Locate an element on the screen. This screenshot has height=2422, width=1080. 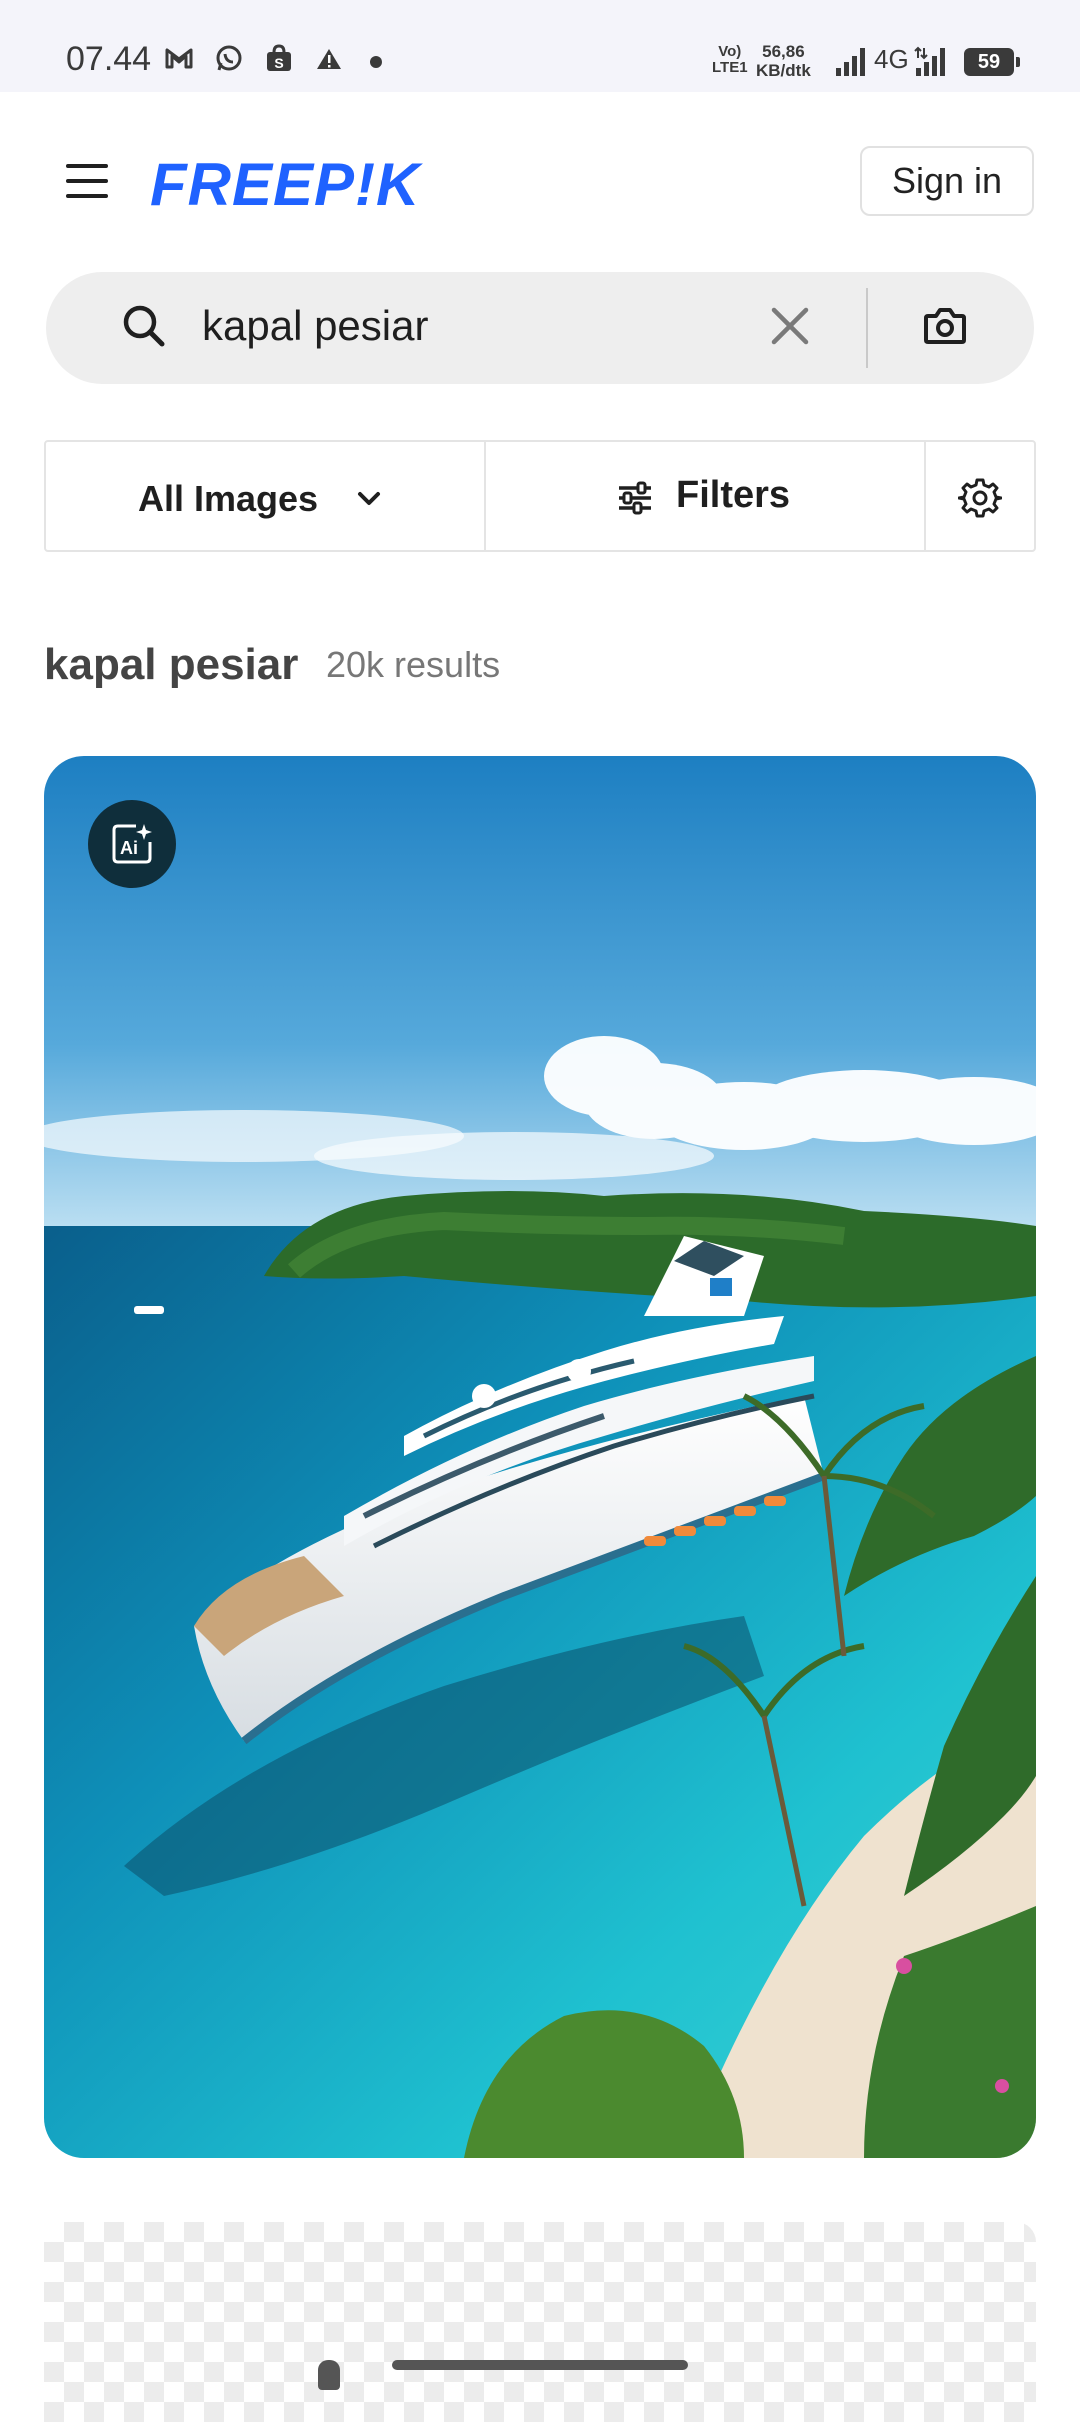
ai-generated-badge: Ai is located at coordinates (132, 844).